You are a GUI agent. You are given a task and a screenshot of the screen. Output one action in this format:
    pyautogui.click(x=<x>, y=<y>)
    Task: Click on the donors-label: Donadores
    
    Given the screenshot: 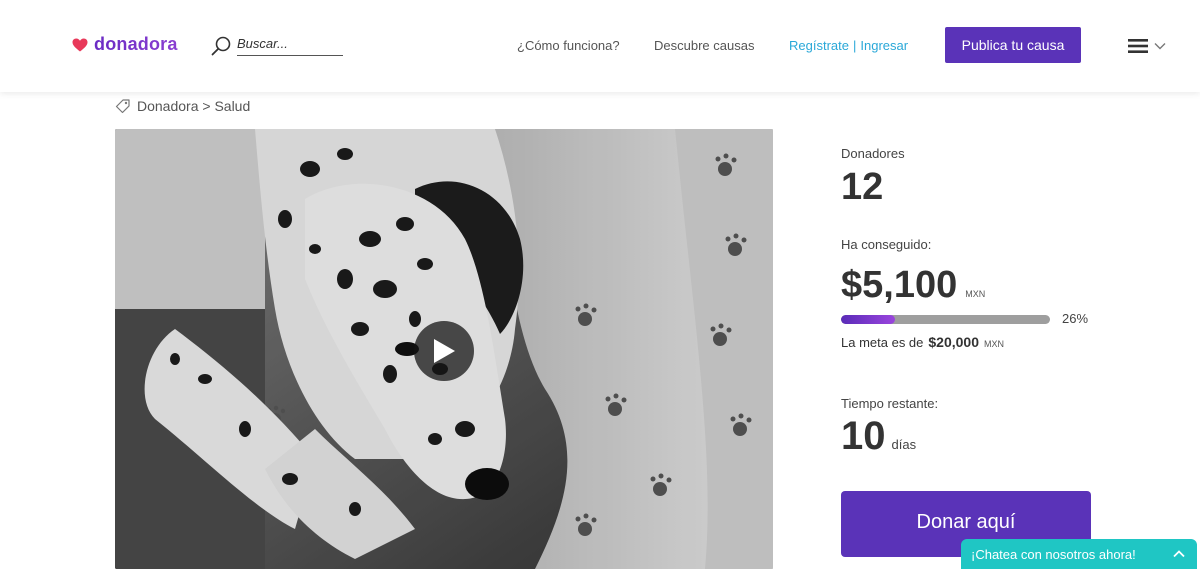 What is the action you would take?
    pyautogui.click(x=873, y=153)
    